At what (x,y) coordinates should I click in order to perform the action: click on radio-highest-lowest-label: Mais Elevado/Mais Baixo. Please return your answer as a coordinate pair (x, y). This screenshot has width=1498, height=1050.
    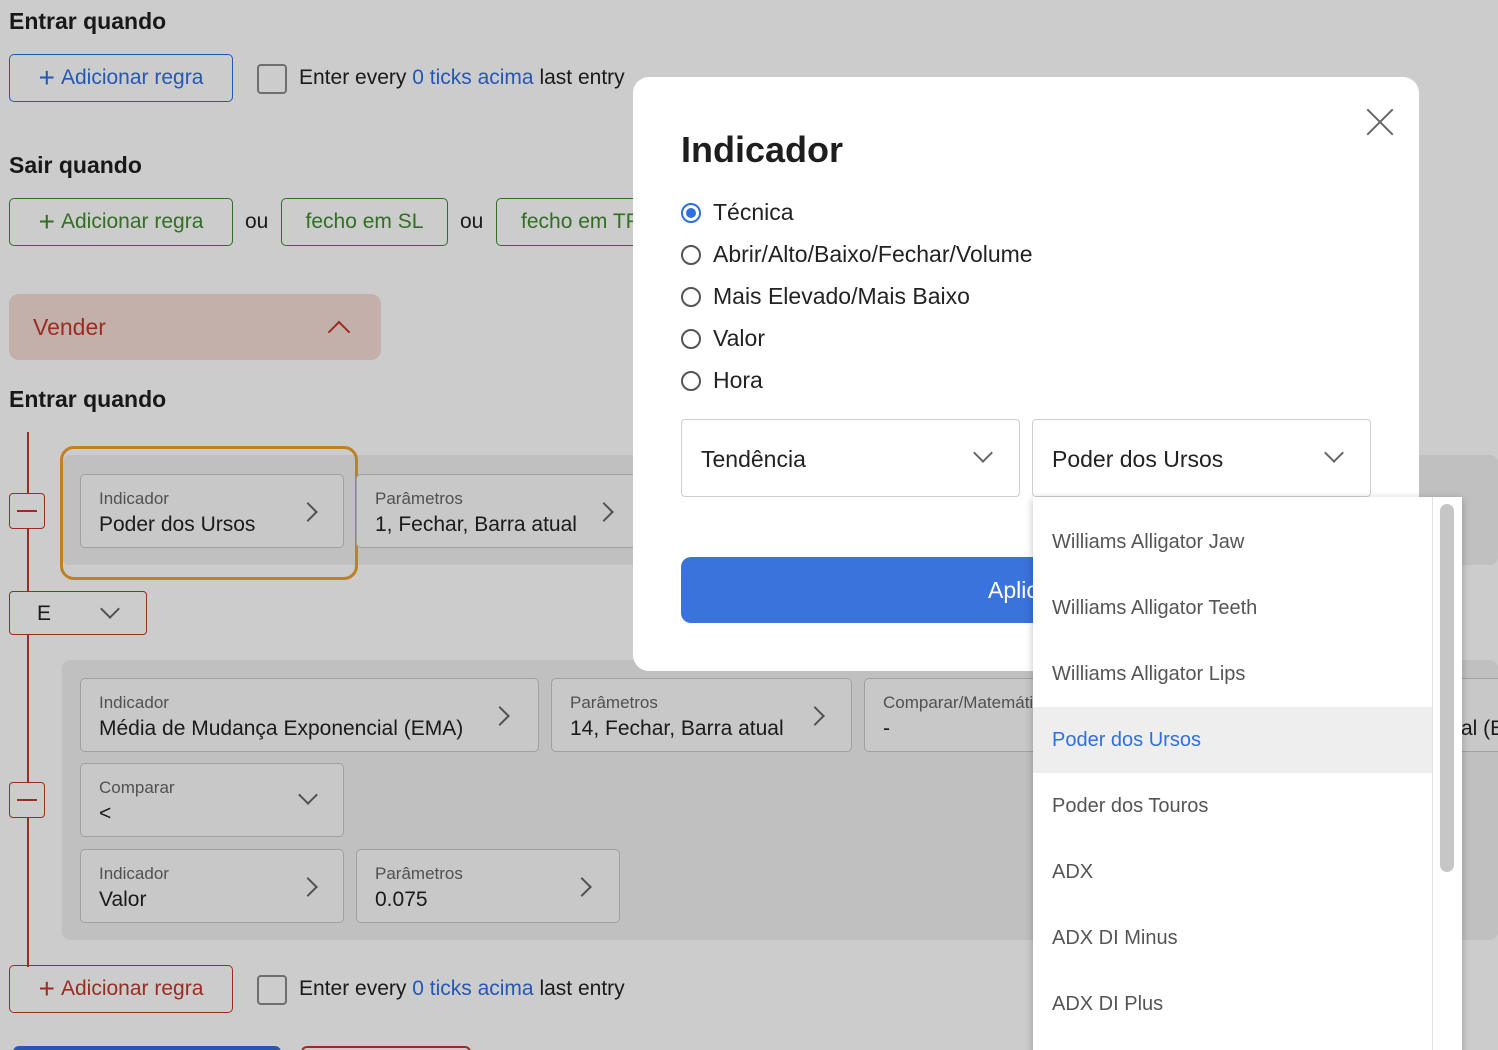
    Looking at the image, I should click on (841, 296).